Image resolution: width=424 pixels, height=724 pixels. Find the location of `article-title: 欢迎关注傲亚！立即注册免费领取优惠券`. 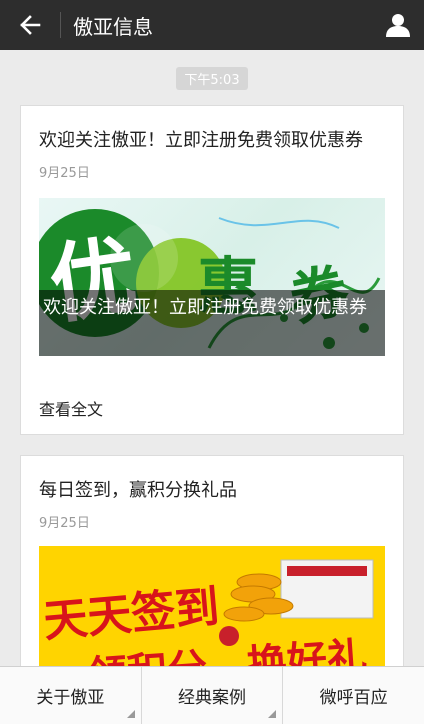

article-title: 欢迎关注傲亚！立即注册免费领取优惠券 is located at coordinates (201, 140).